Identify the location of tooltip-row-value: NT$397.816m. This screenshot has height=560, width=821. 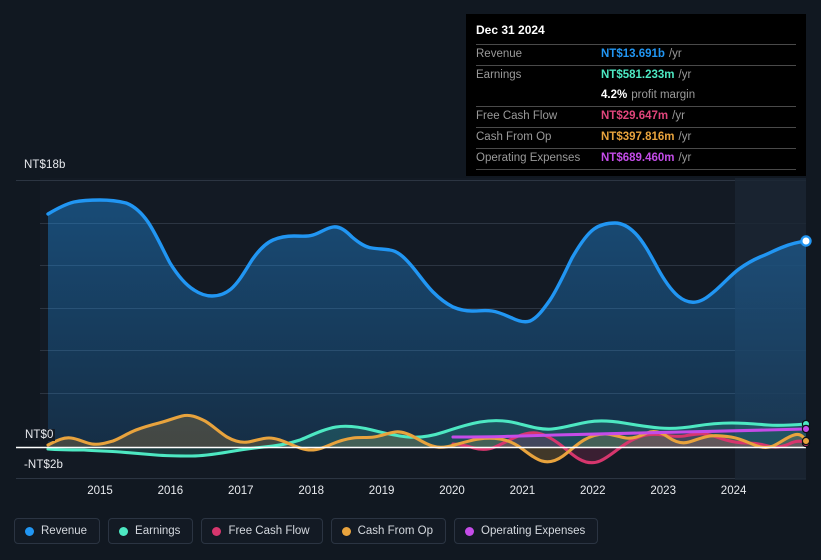
(638, 137).